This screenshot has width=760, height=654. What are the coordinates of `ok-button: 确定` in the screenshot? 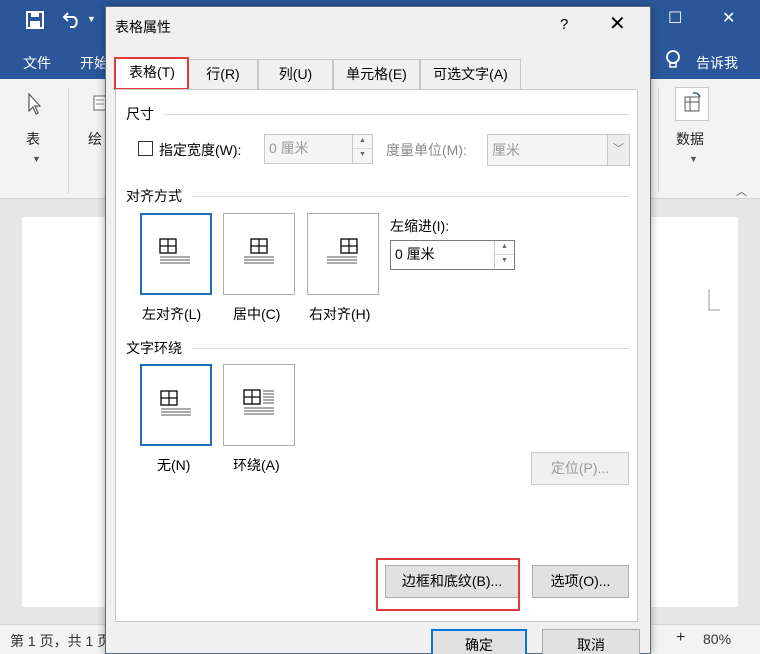 It's located at (479, 641).